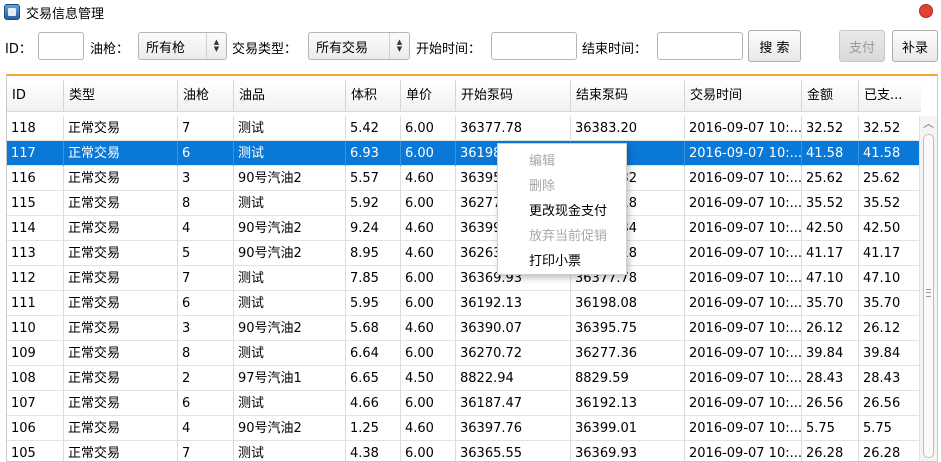  Describe the element at coordinates (742, 96) in the screenshot. I see `header-col-trade-time: 交易时间` at that location.